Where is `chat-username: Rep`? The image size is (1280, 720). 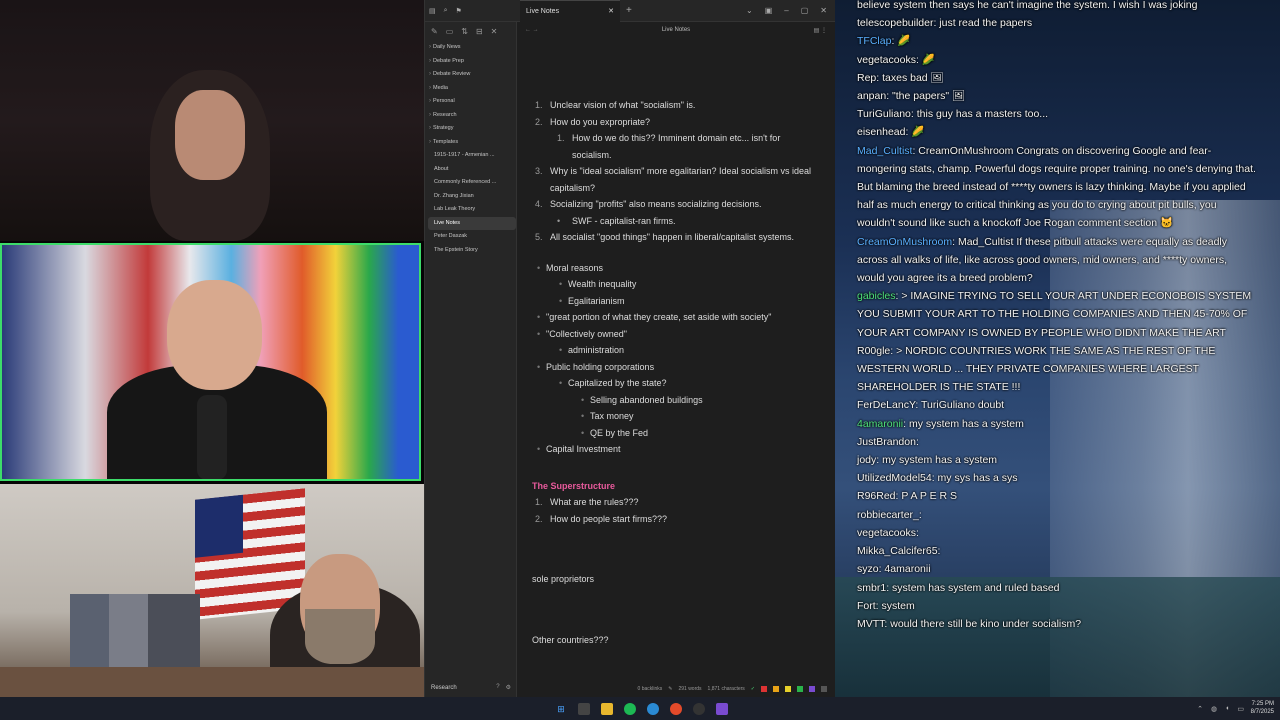 chat-username: Rep is located at coordinates (866, 78).